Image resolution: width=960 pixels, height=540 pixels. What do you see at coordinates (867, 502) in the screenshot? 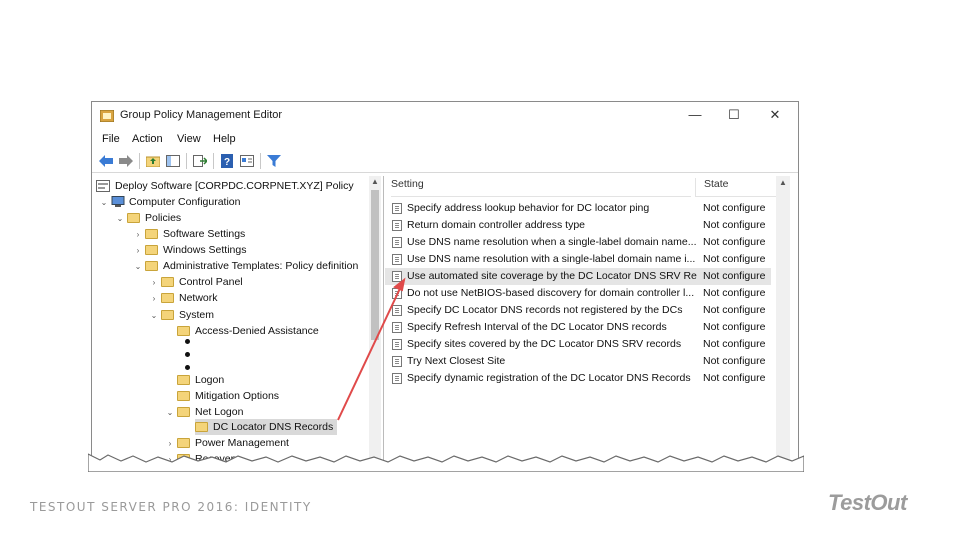
I see `testout-logo: TestOut` at bounding box center [867, 502].